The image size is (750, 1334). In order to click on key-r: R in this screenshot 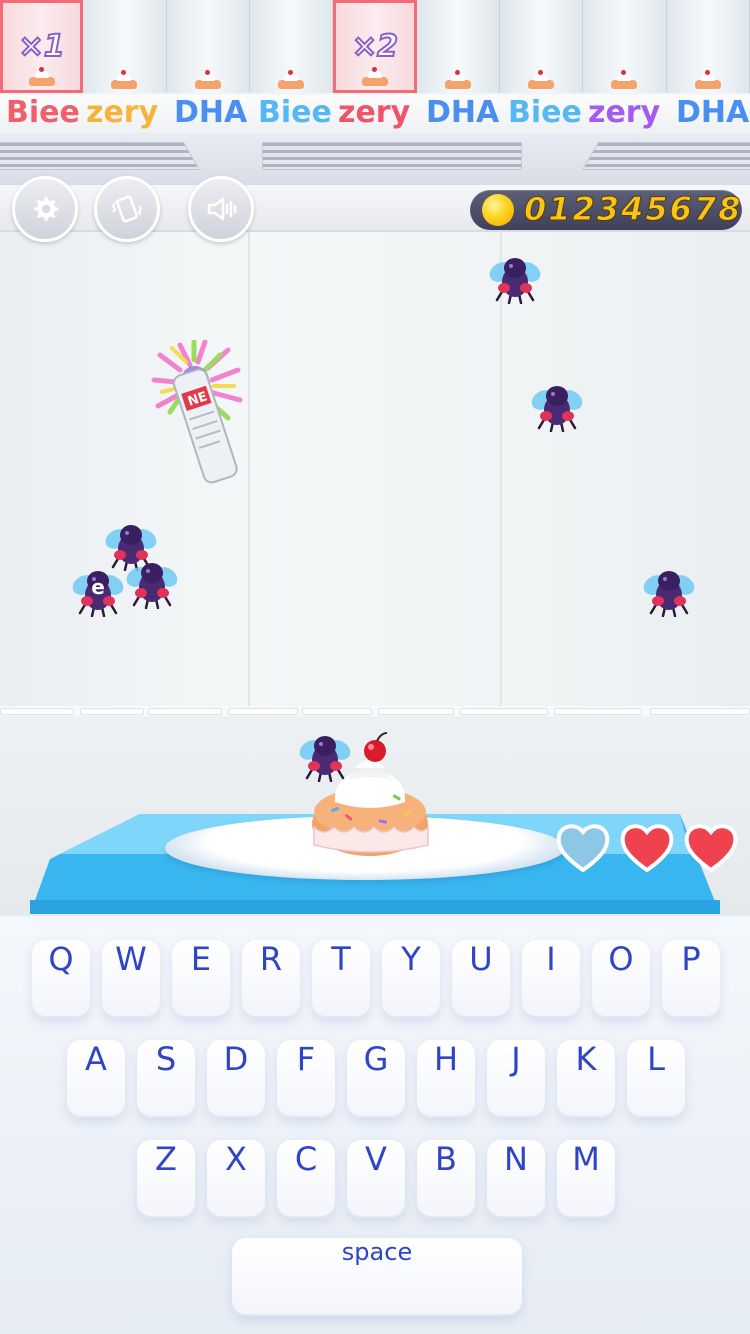, I will do `click(271, 979)`.